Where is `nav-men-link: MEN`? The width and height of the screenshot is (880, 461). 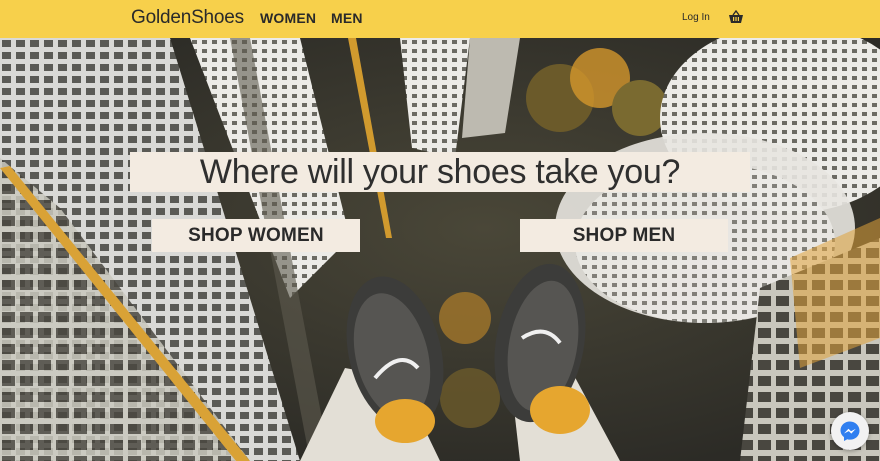 nav-men-link: MEN is located at coordinates (347, 18).